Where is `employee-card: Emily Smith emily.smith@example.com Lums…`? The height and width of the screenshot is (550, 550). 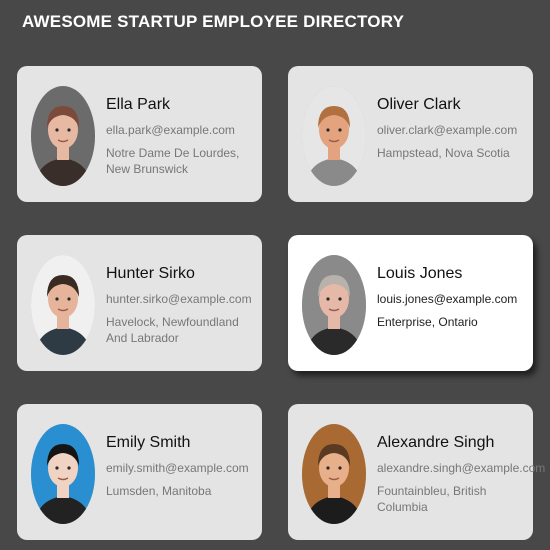
employee-card: Emily Smith emily.smith@example.com Lums… is located at coordinates (139, 472).